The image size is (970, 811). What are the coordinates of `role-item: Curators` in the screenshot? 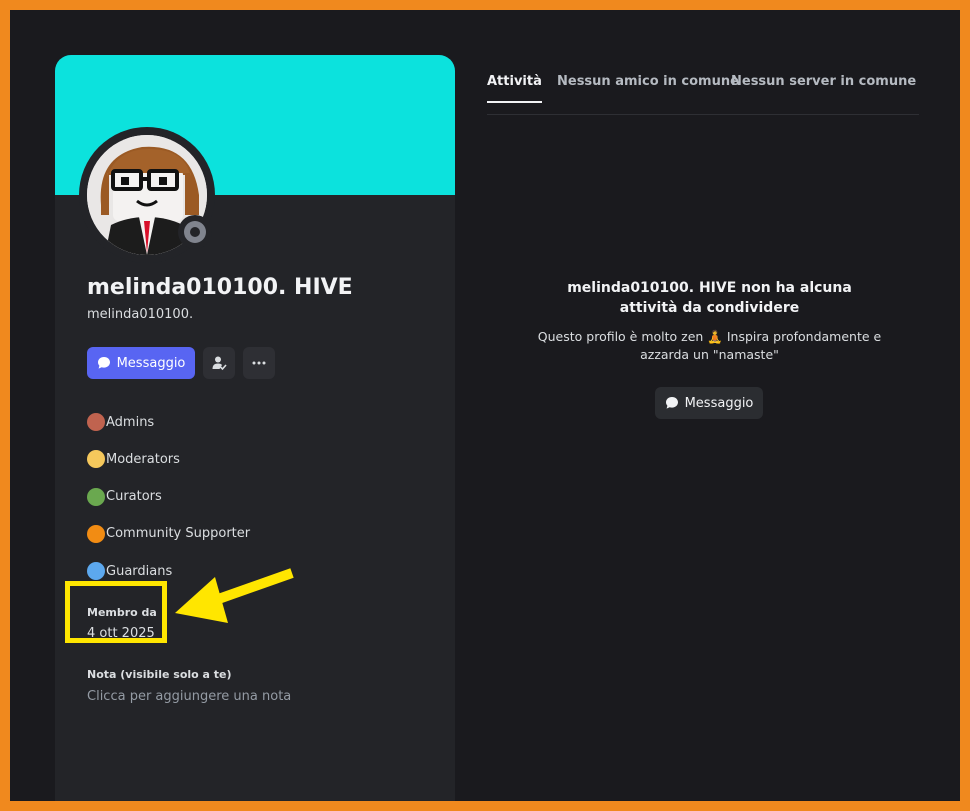 It's located at (168, 497).